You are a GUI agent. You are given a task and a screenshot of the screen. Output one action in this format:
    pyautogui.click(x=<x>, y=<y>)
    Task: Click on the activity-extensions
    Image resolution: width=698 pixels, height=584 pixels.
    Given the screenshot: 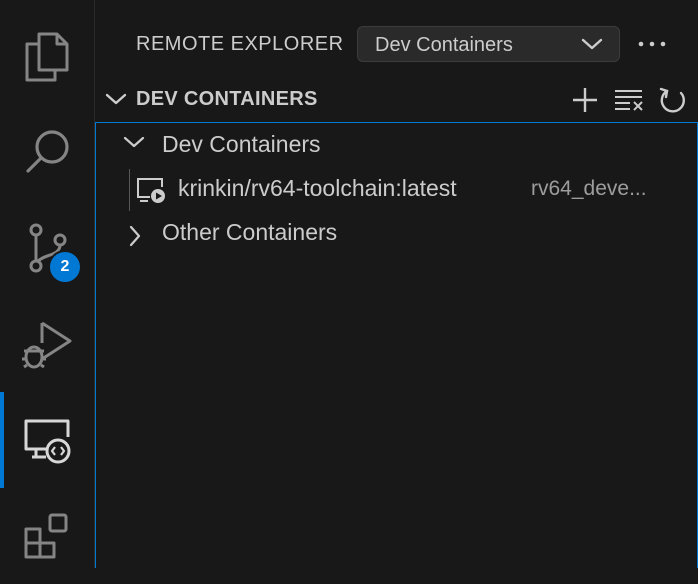 What is the action you would take?
    pyautogui.click(x=47, y=536)
    